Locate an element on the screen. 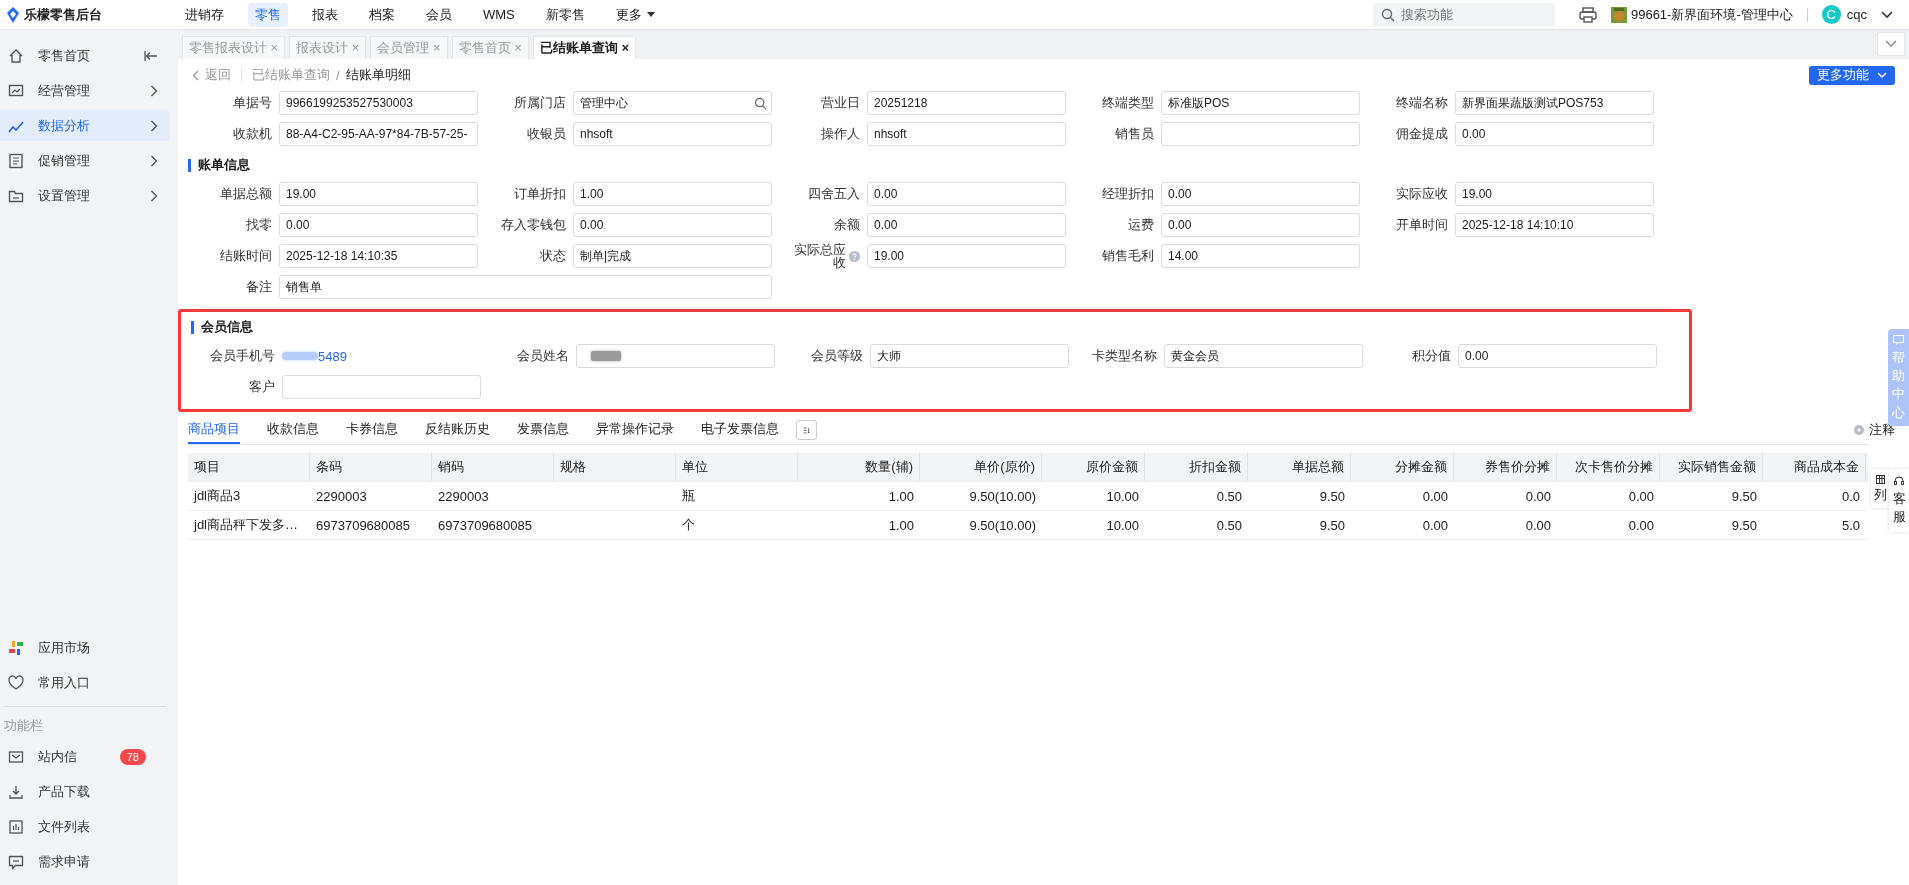 Image resolution: width=1909 pixels, height=885 pixels. count-badge: 78 is located at coordinates (132, 756).